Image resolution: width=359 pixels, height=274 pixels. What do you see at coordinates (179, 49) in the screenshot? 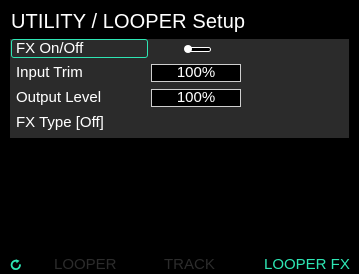
I see `setting-row-fx-on-off: FX On/Off` at bounding box center [179, 49].